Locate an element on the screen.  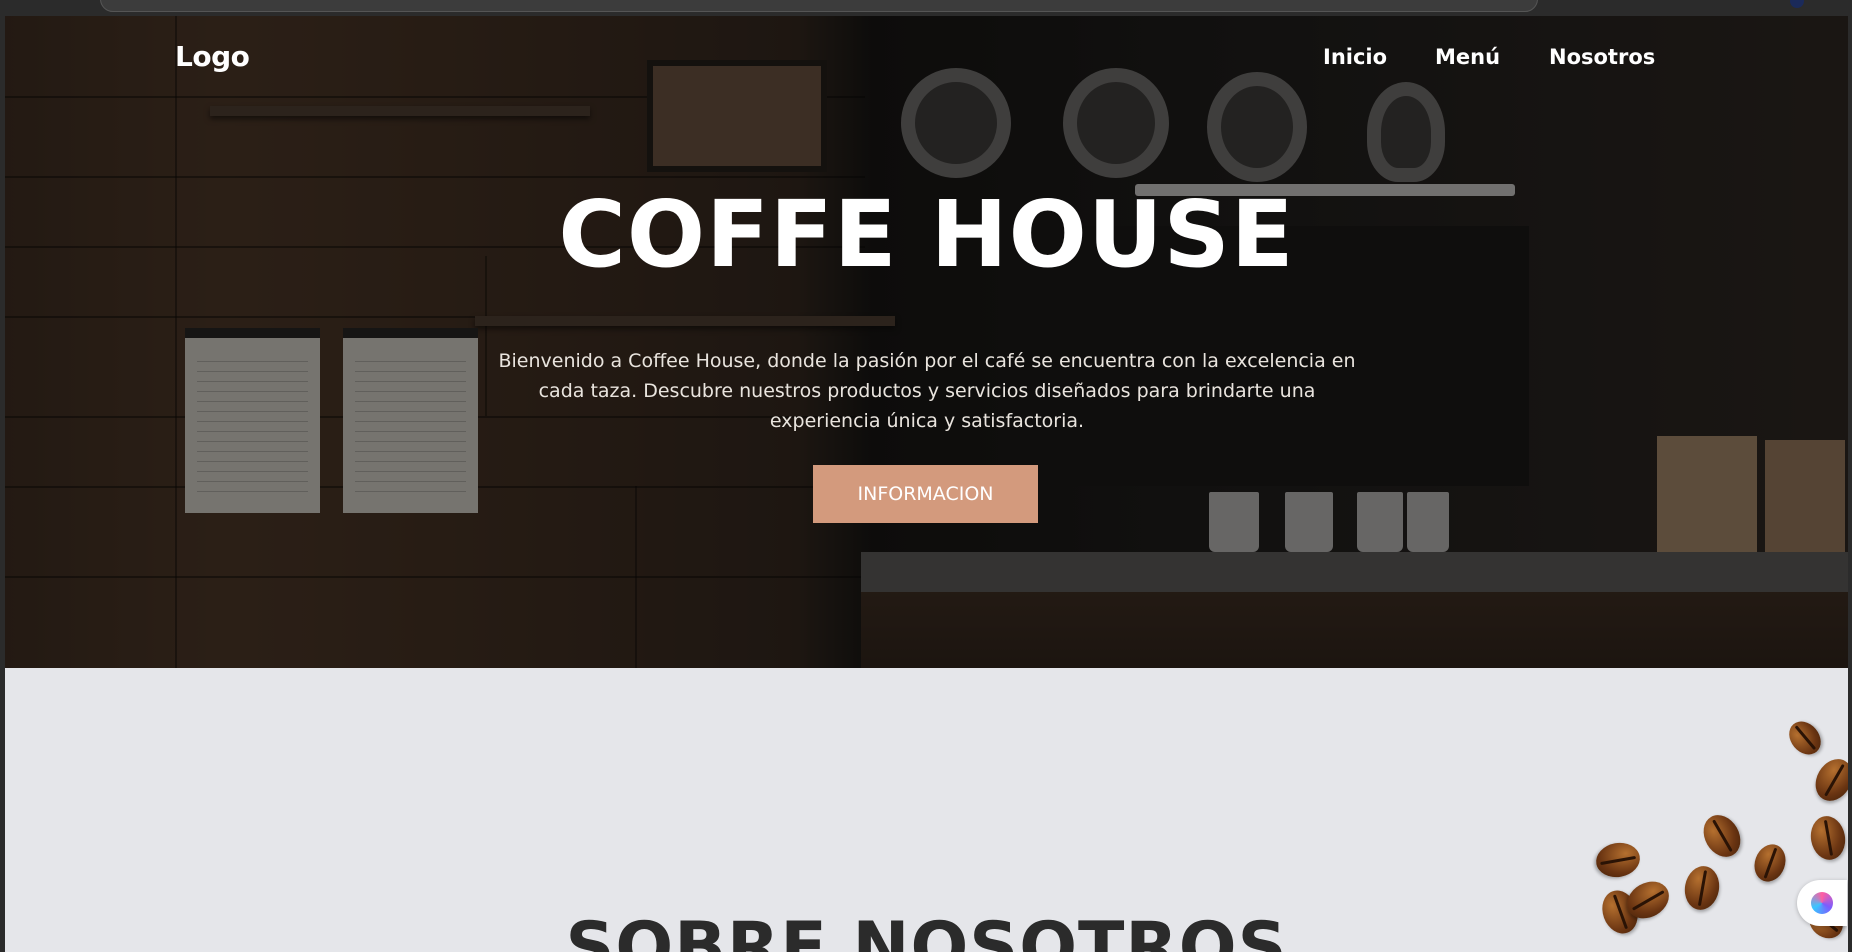
main-navigation: Logo Inicio Menú Nosotros is located at coordinates (926, 51).